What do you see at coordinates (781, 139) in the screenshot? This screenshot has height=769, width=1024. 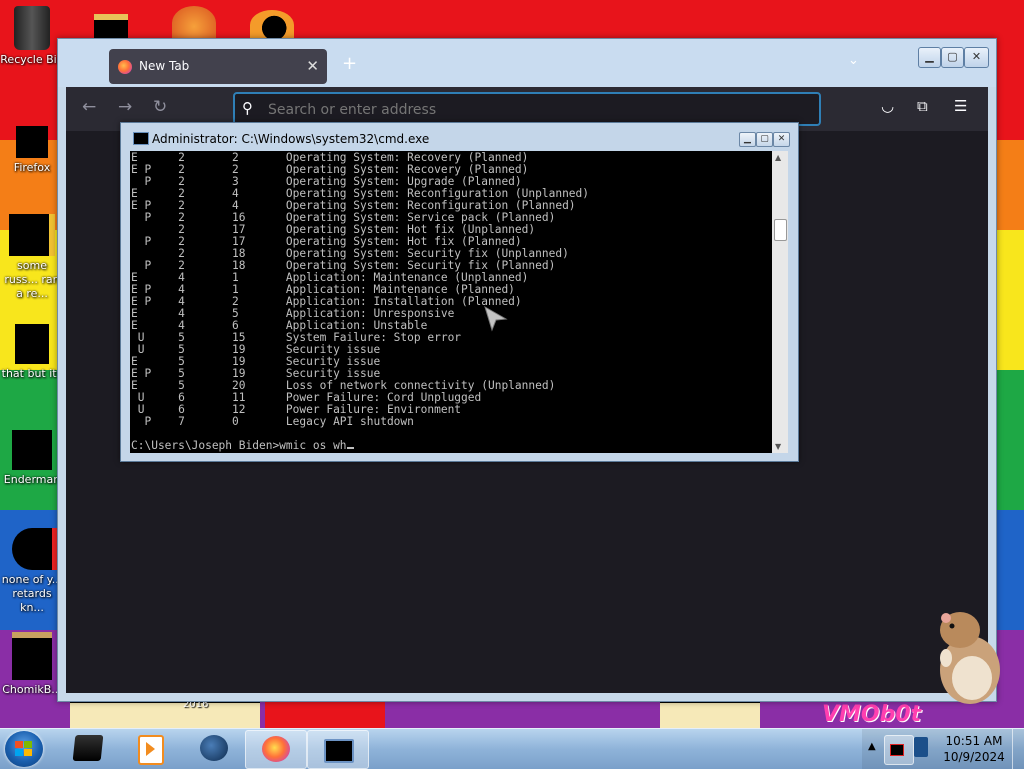 I see `cmd-close-button: ✕` at bounding box center [781, 139].